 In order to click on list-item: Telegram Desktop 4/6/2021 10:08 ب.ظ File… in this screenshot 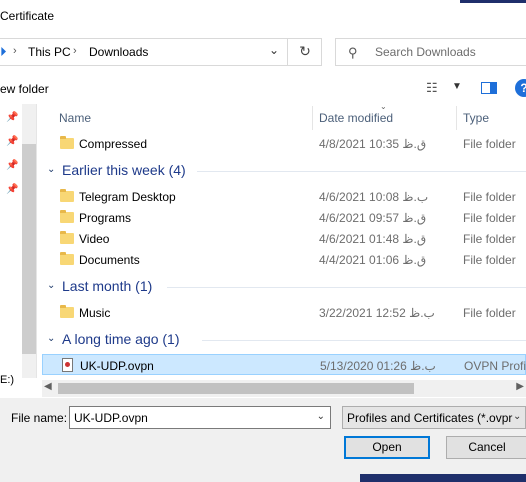, I will do `click(284, 196)`.